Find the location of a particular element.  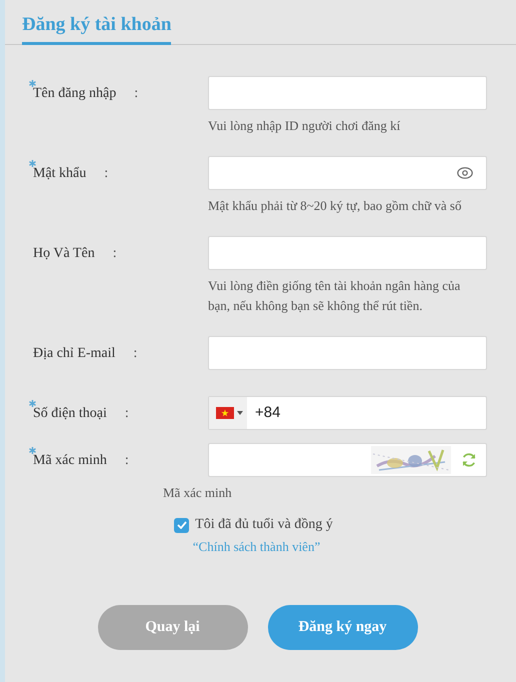

country-picker is located at coordinates (228, 413).